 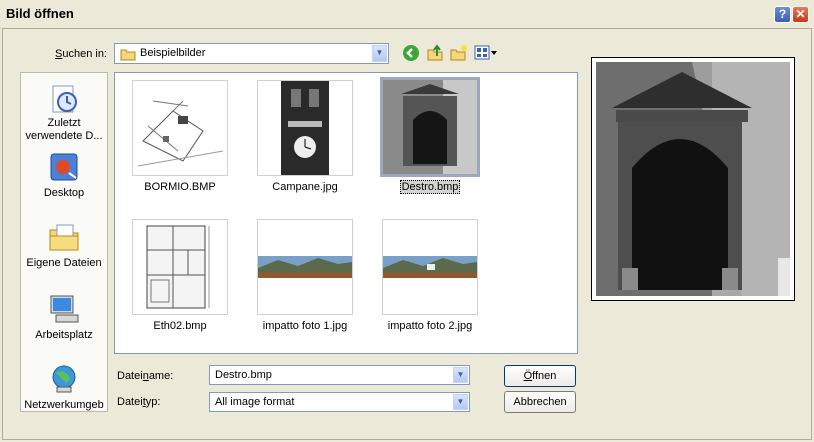 I want to click on tower-photo-image, so click(x=305, y=128).